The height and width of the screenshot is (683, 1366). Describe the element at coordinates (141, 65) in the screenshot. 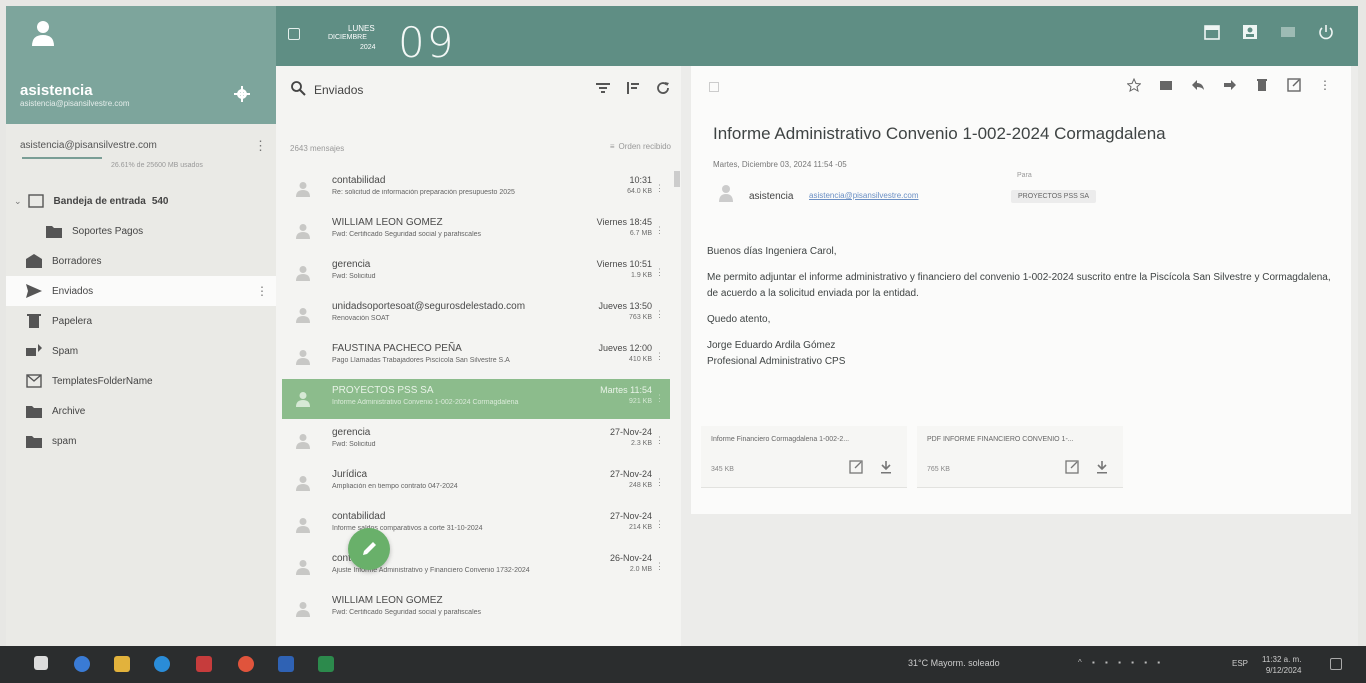

I see `profile-header: asistencia asistencia@pisansilvestre.com` at that location.